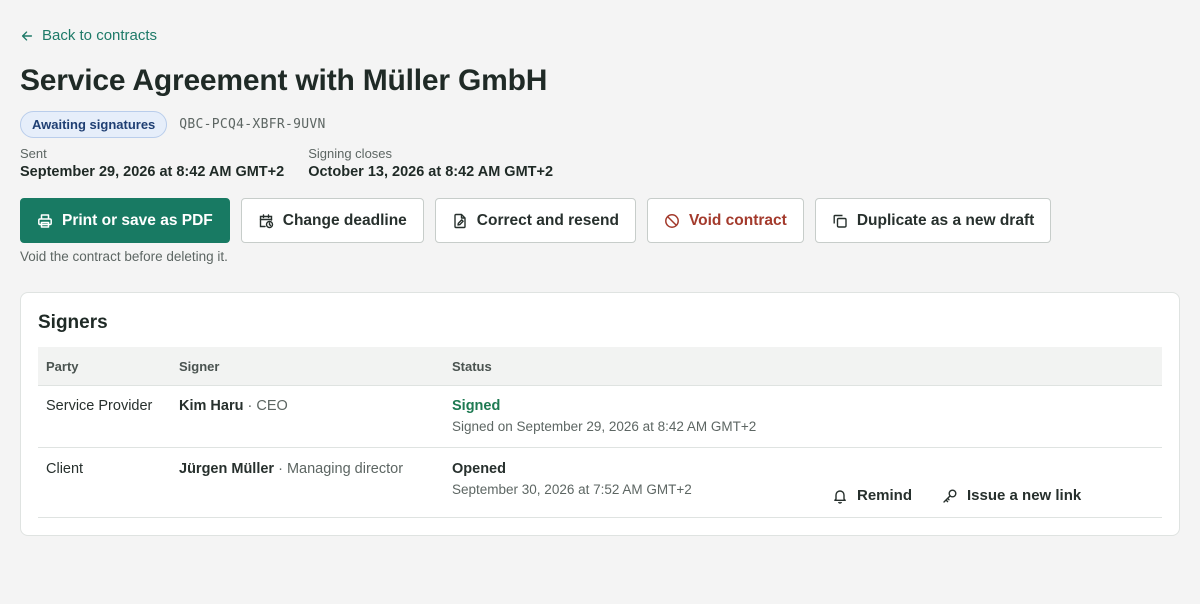 The image size is (1200, 604). I want to click on void-contract-button: Void contract, so click(725, 220).